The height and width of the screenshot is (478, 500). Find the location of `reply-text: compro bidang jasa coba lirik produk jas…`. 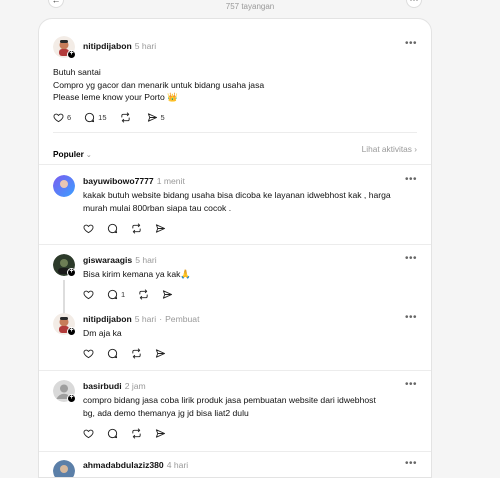

reply-text: compro bidang jasa coba lirik produk jas… is located at coordinates (229, 406).